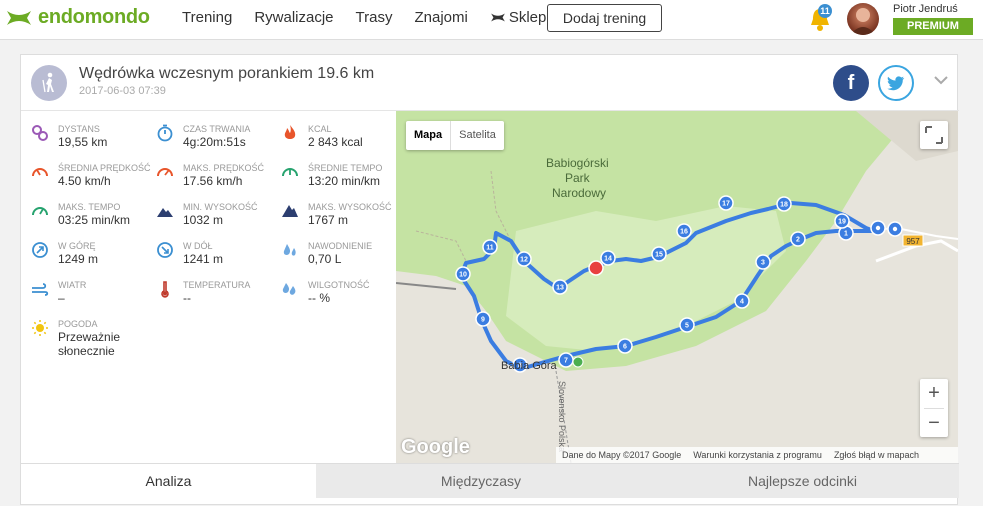 The width and height of the screenshot is (983, 506). Describe the element at coordinates (742, 302) in the screenshot. I see `route-marker-label: 4` at that location.